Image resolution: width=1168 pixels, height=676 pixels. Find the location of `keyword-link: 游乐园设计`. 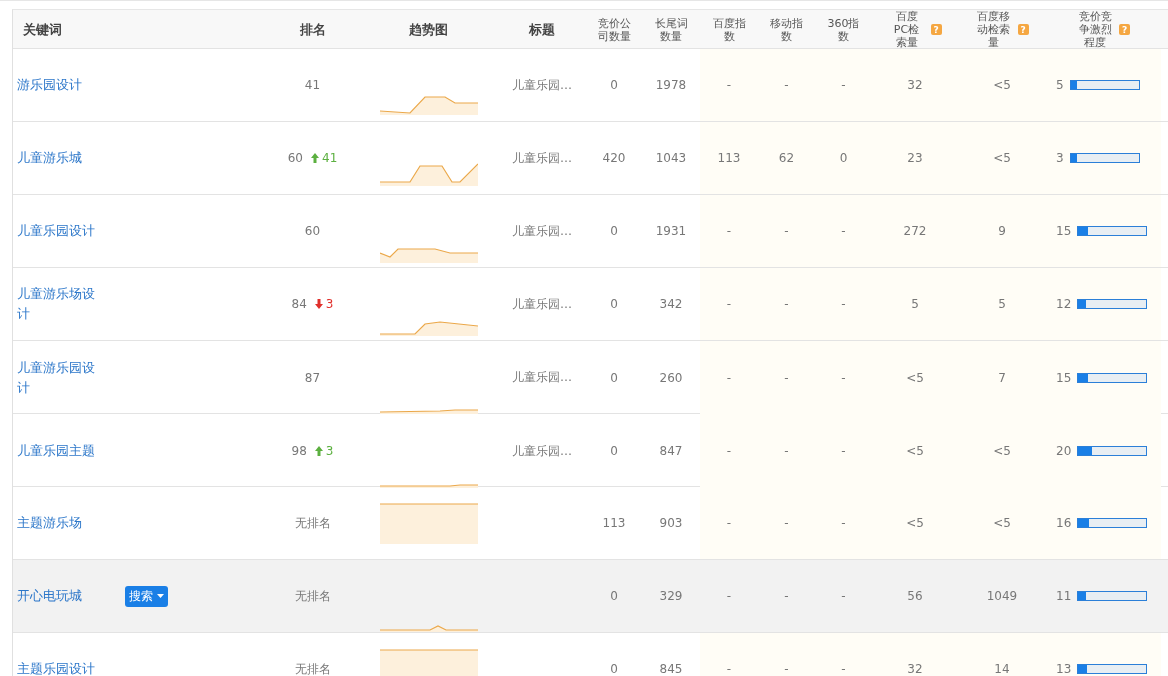

keyword-link: 游乐园设计 is located at coordinates (62, 85).